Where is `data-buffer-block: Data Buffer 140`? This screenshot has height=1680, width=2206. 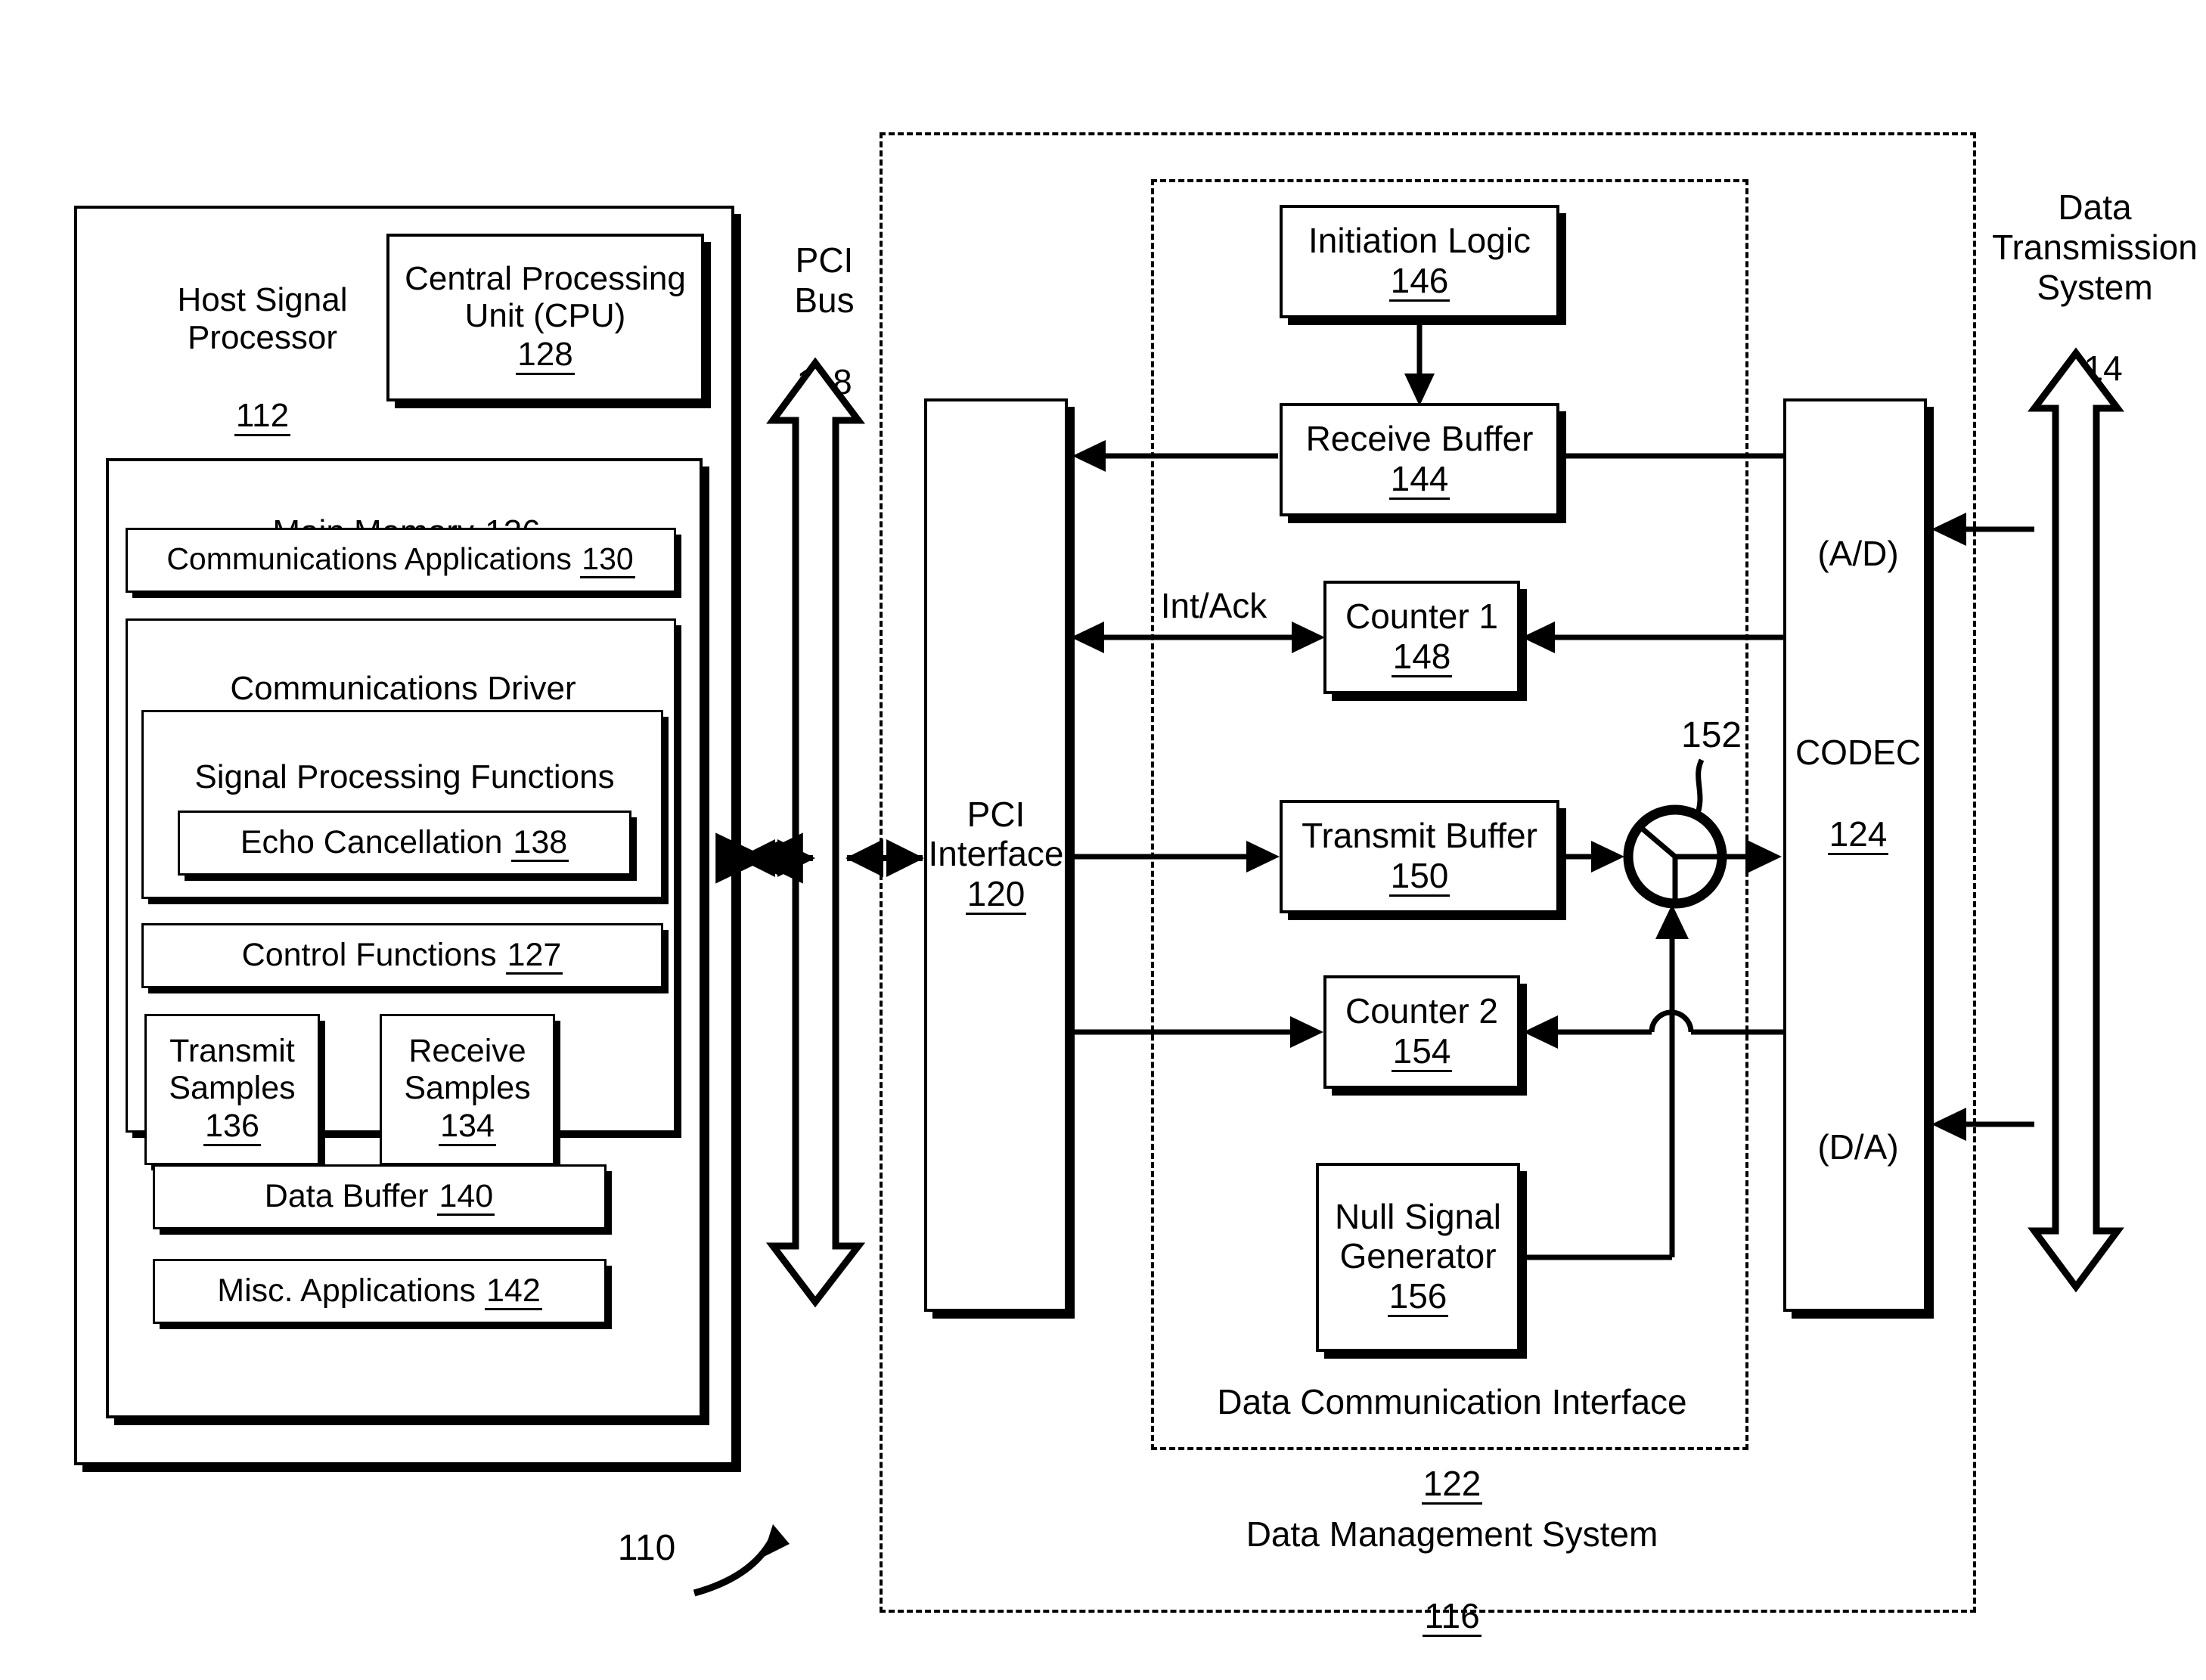
data-buffer-block: Data Buffer 140 is located at coordinates (380, 1196).